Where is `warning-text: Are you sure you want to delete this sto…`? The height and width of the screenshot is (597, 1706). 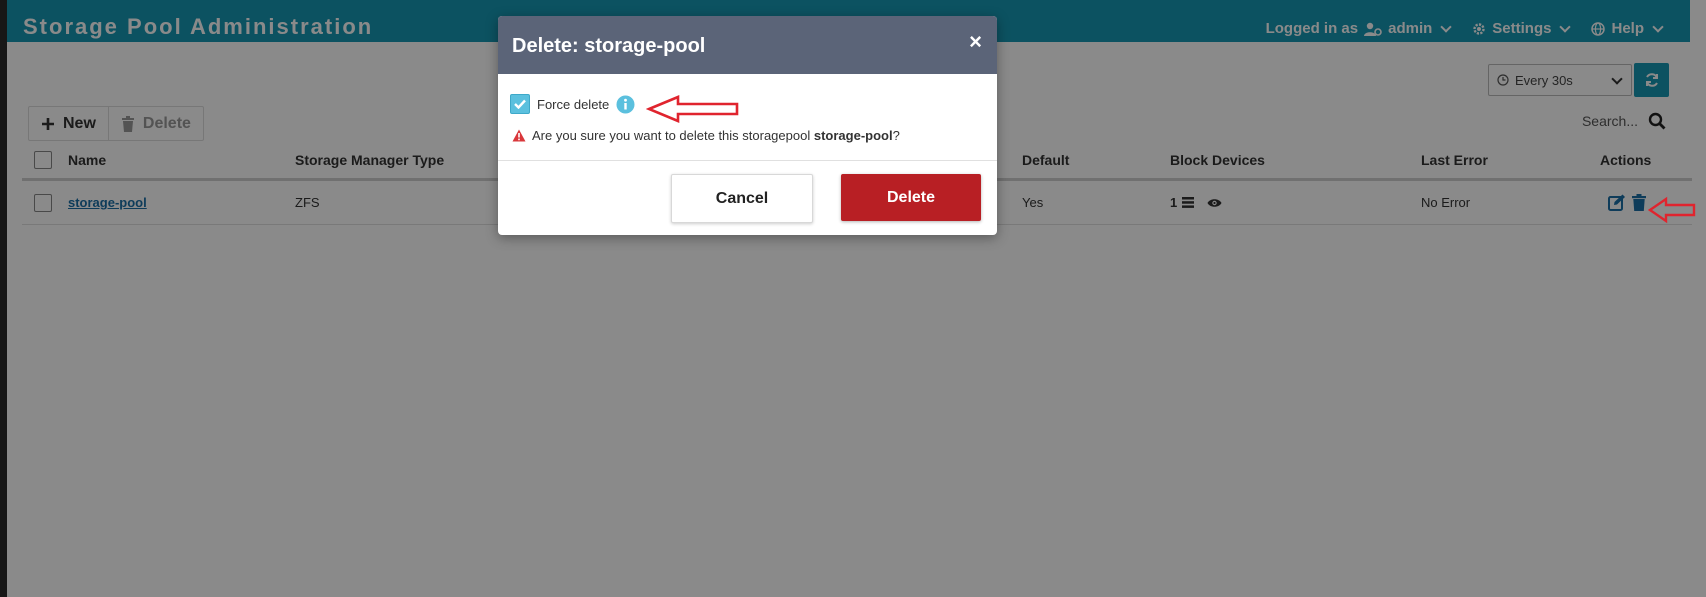 warning-text: Are you sure you want to delete this sto… is located at coordinates (716, 135).